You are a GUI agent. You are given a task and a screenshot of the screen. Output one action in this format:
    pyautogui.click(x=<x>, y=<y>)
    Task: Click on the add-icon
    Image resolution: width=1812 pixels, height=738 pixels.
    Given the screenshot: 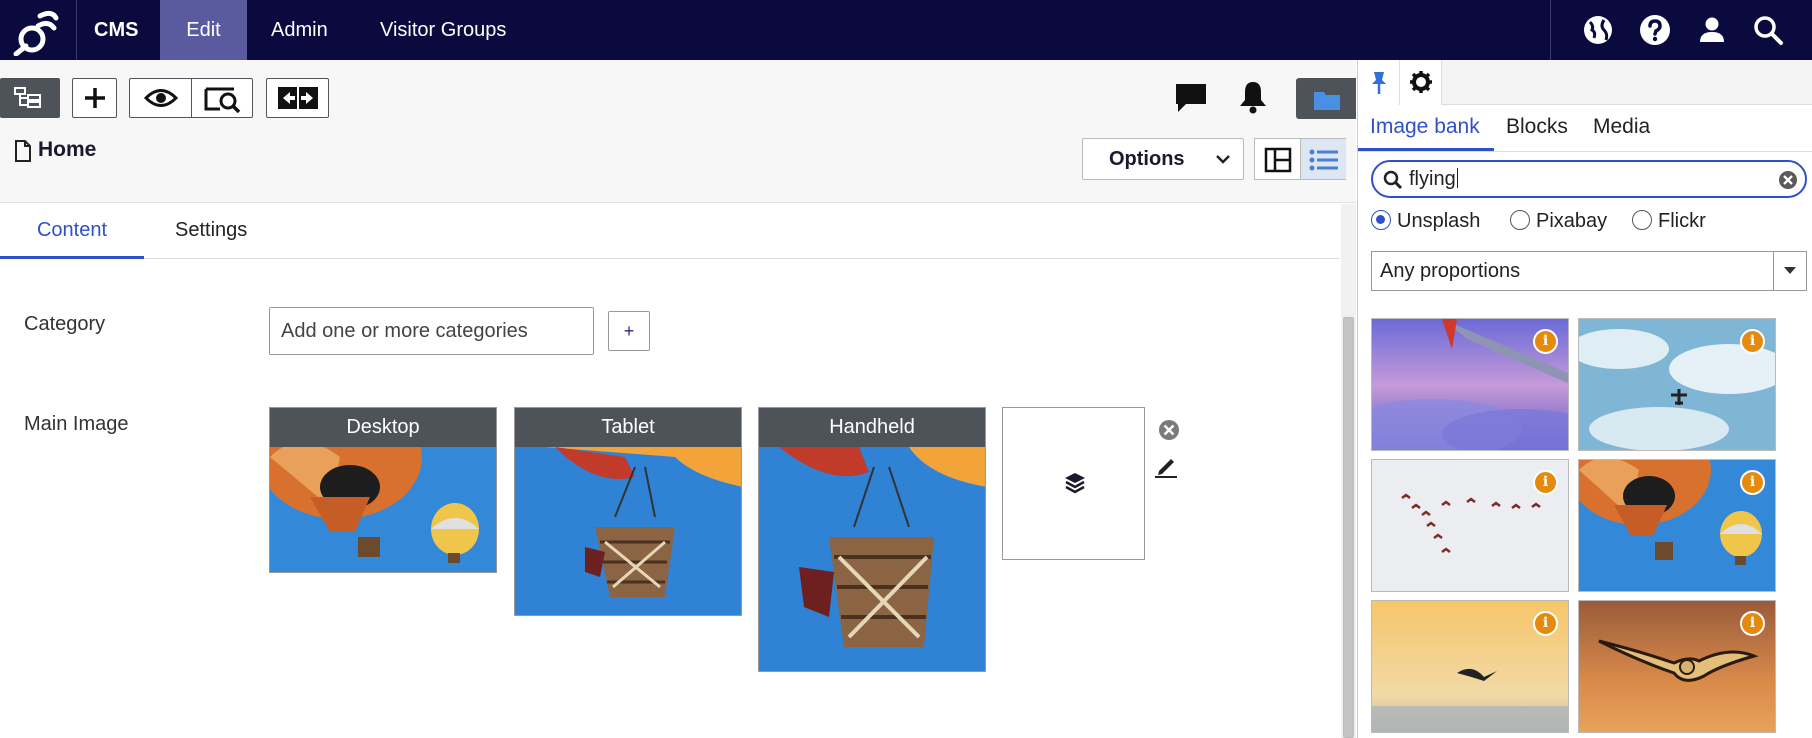 What is the action you would take?
    pyautogui.click(x=95, y=98)
    